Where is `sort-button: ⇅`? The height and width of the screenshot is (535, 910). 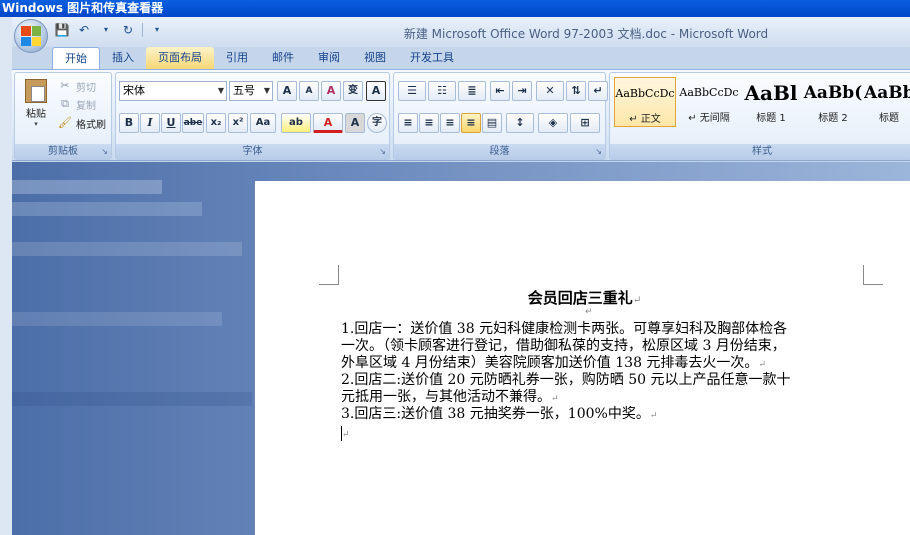
sort-button: ⇅ is located at coordinates (576, 91).